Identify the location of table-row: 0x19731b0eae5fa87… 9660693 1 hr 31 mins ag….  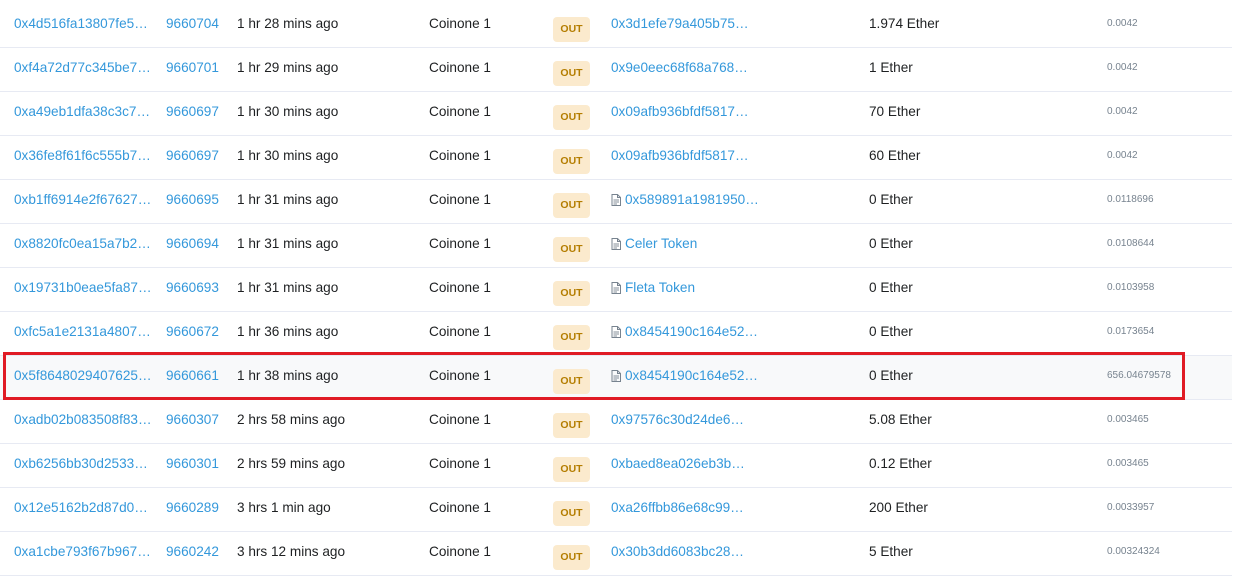
(616, 290).